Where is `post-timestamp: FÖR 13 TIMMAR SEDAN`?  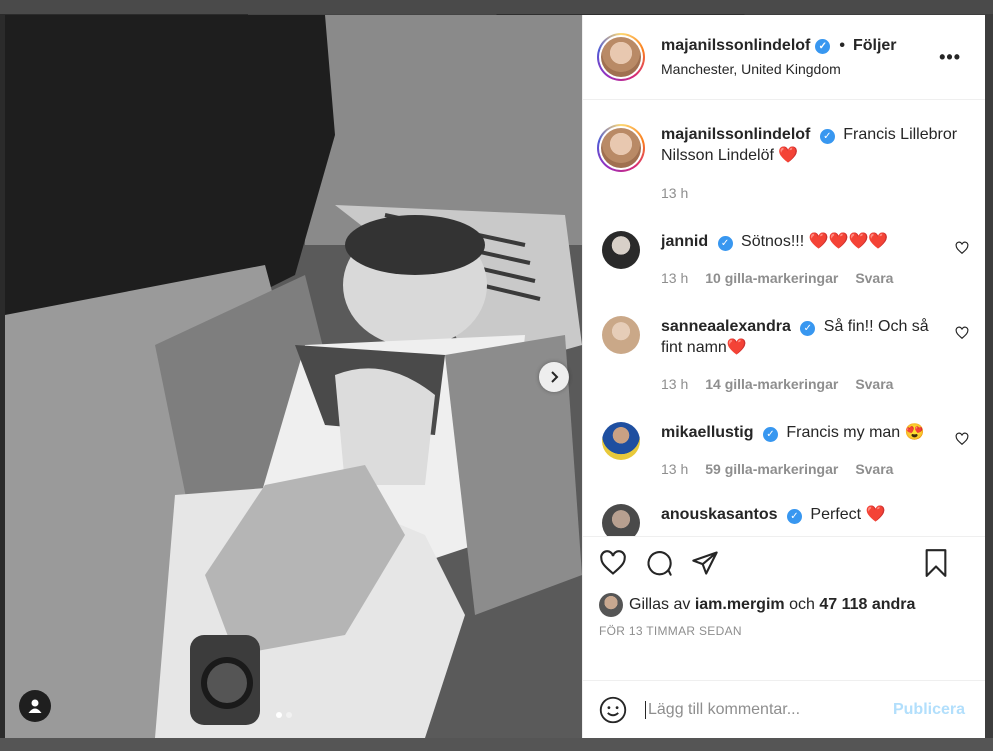 post-timestamp: FÖR 13 TIMMAR SEDAN is located at coordinates (784, 652).